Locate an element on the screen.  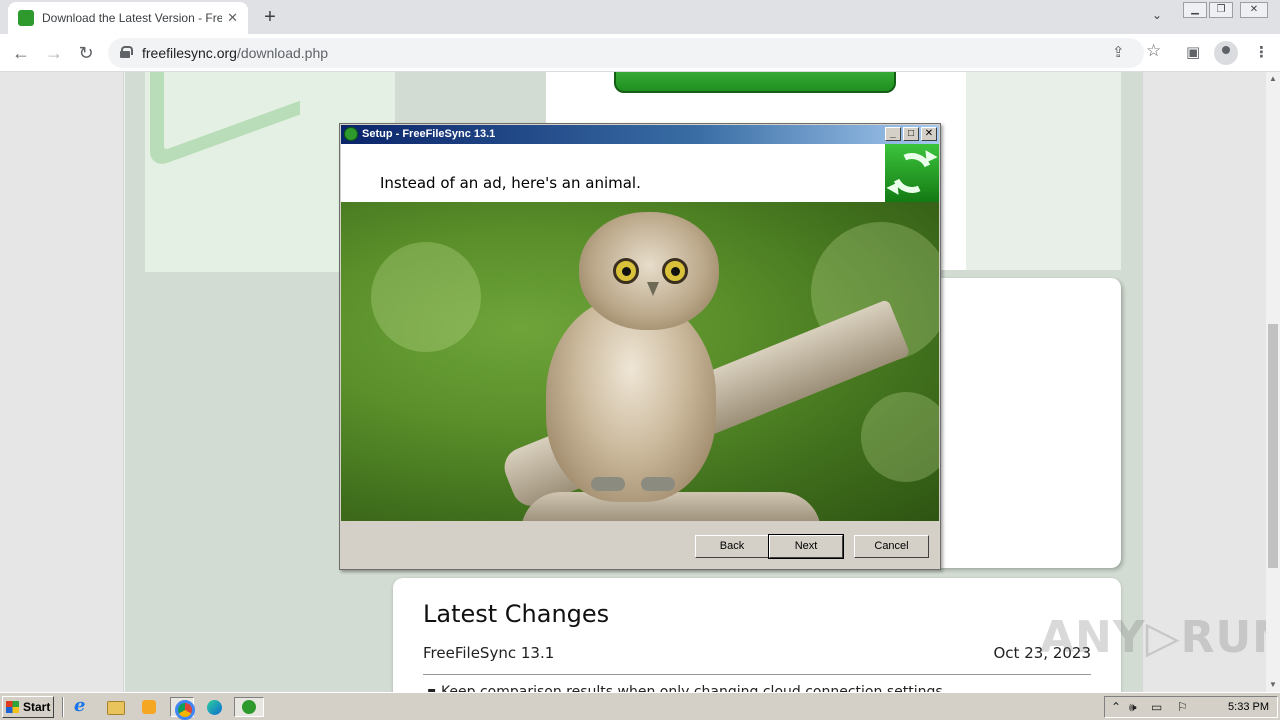
info-panel is located at coordinates (1030, 423).